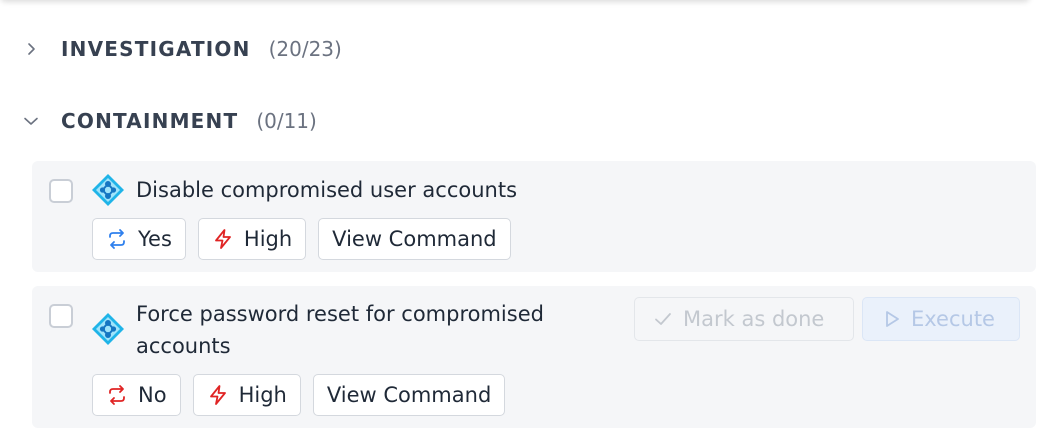  I want to click on mark-as-done-label: Mark as done, so click(754, 319).